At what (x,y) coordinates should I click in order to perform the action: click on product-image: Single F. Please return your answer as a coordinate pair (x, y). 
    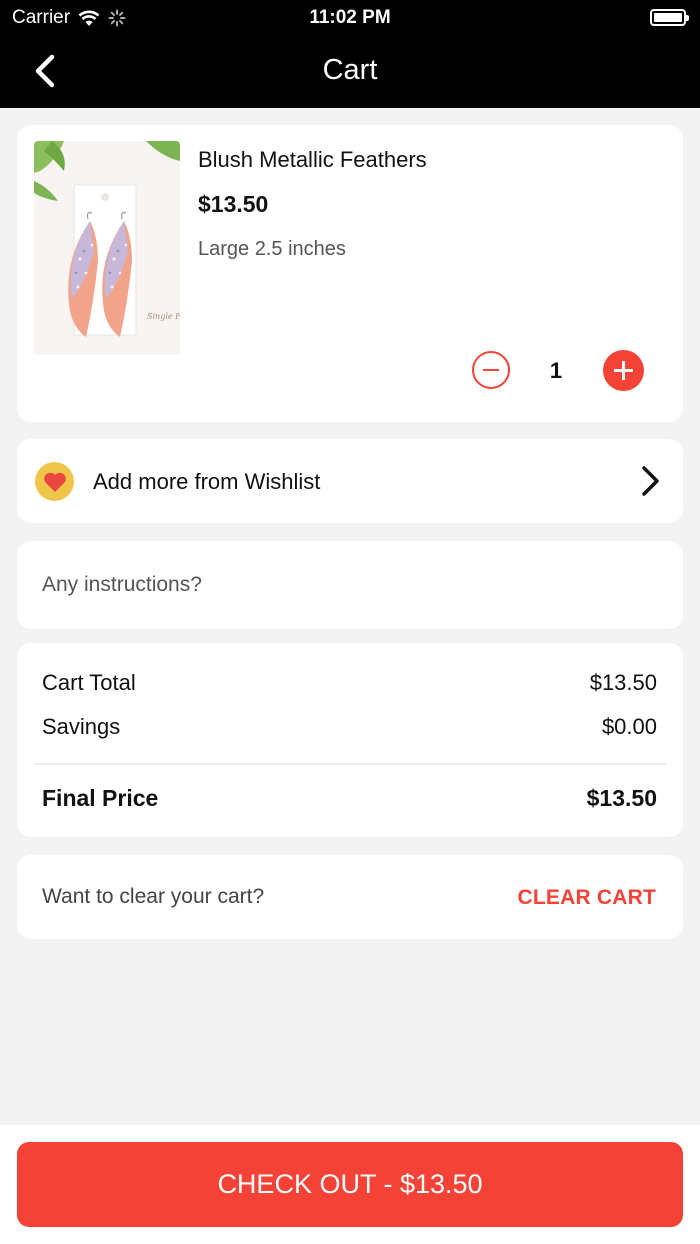
    Looking at the image, I should click on (107, 248).